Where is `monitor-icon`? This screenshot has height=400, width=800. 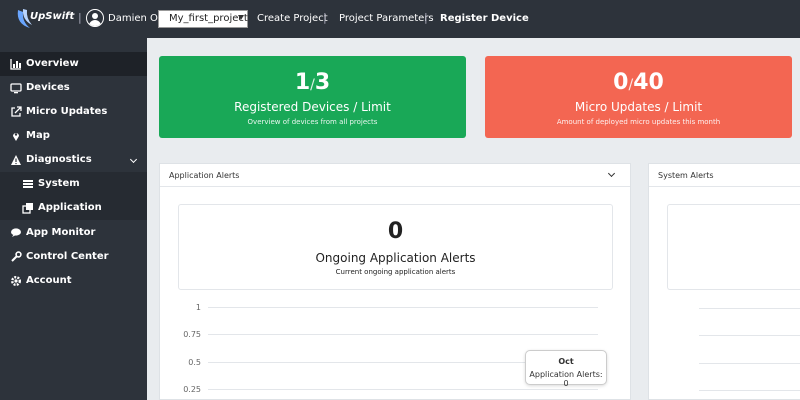 monitor-icon is located at coordinates (16, 88).